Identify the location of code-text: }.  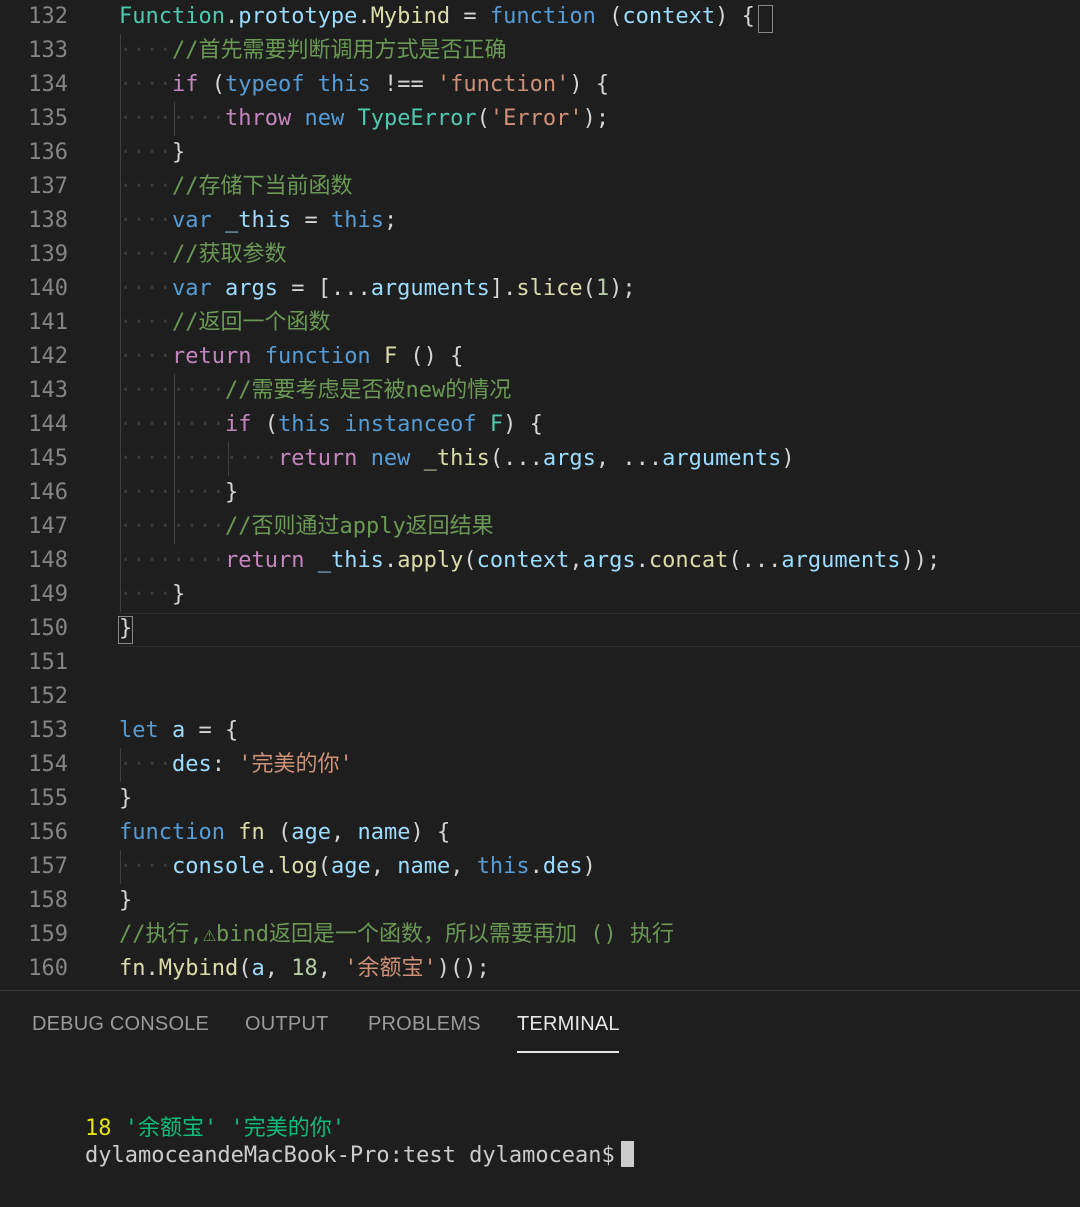
(125, 799).